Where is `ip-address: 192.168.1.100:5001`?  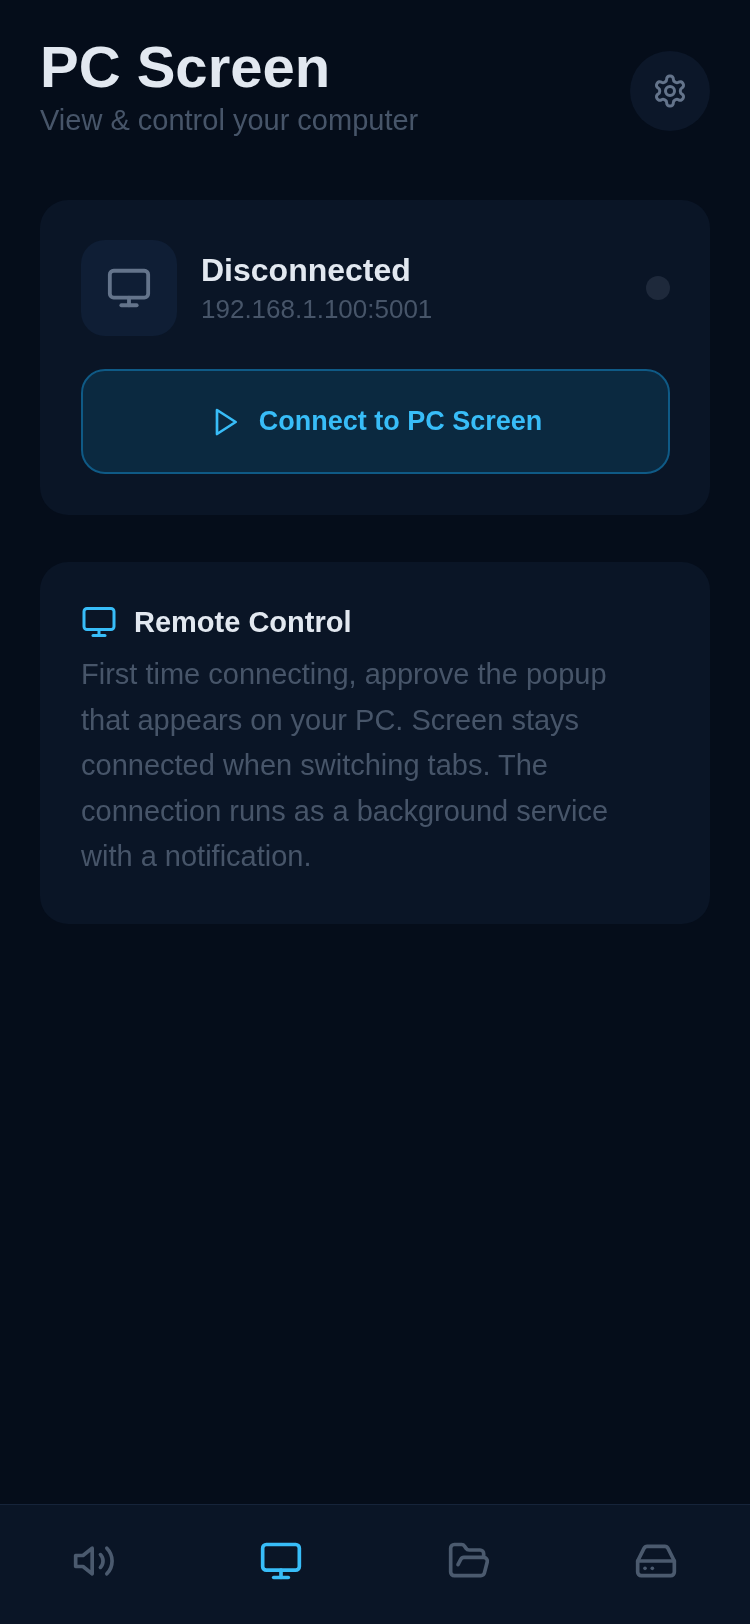 ip-address: 192.168.1.100:5001 is located at coordinates (317, 309).